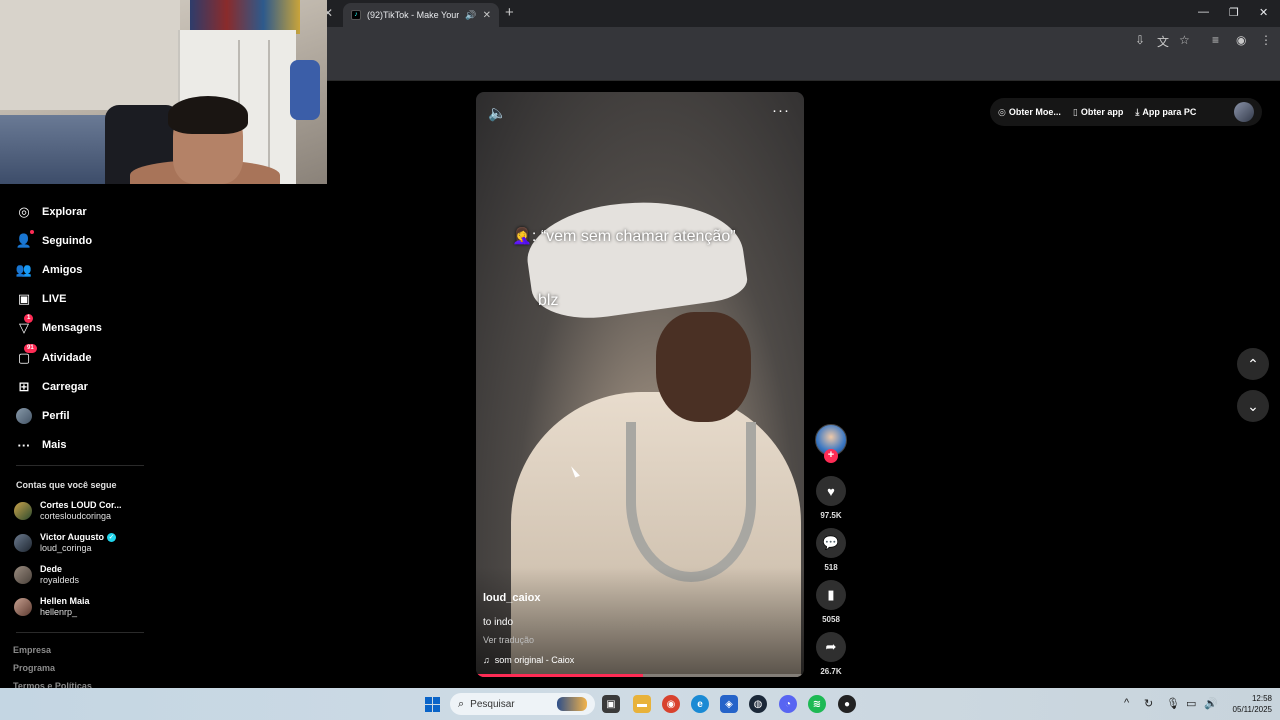 The image size is (1280, 720). I want to click on task-view-icon: ▣, so click(611, 704).